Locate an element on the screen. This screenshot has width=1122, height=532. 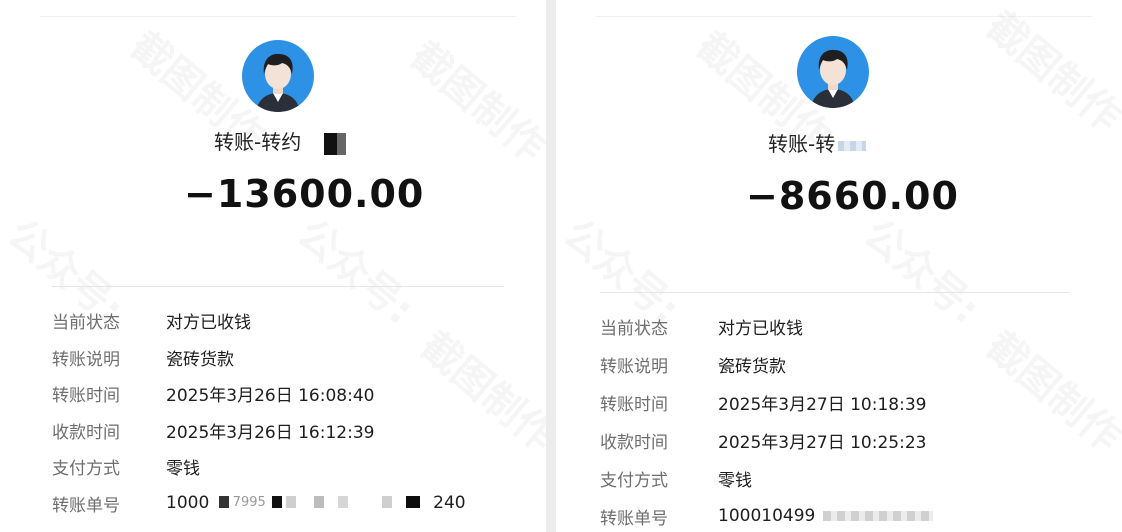
transfer-amount: −13600.00 is located at coordinates (304, 194).